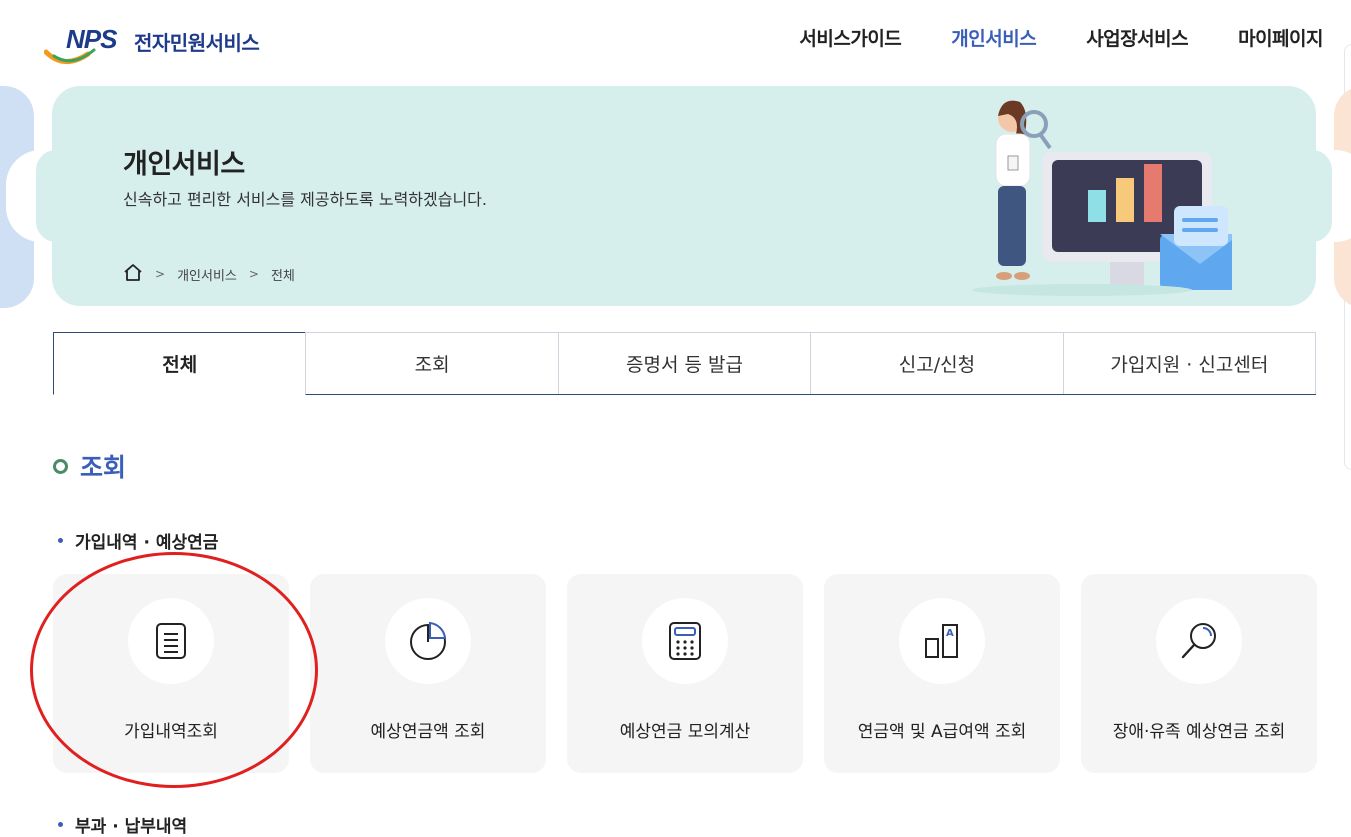 The height and width of the screenshot is (837, 1351). What do you see at coordinates (675, 40) in the screenshot?
I see `site-header: NPS 전자민원서비스 서비스가이드 개인서비스 사업장서비스 마이페이지` at bounding box center [675, 40].